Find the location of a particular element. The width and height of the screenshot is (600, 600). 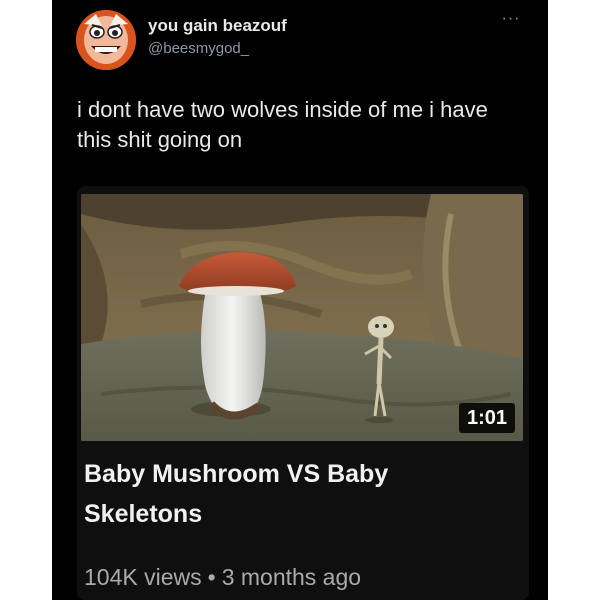

video-meta: 104K views • 3 months ago is located at coordinates (222, 577).